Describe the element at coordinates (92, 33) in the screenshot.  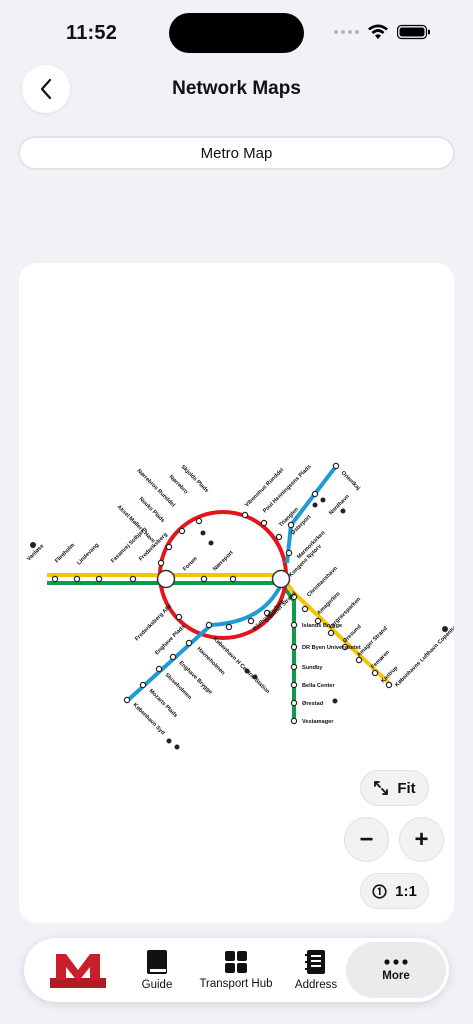
I see `status-time: 11:52` at that location.